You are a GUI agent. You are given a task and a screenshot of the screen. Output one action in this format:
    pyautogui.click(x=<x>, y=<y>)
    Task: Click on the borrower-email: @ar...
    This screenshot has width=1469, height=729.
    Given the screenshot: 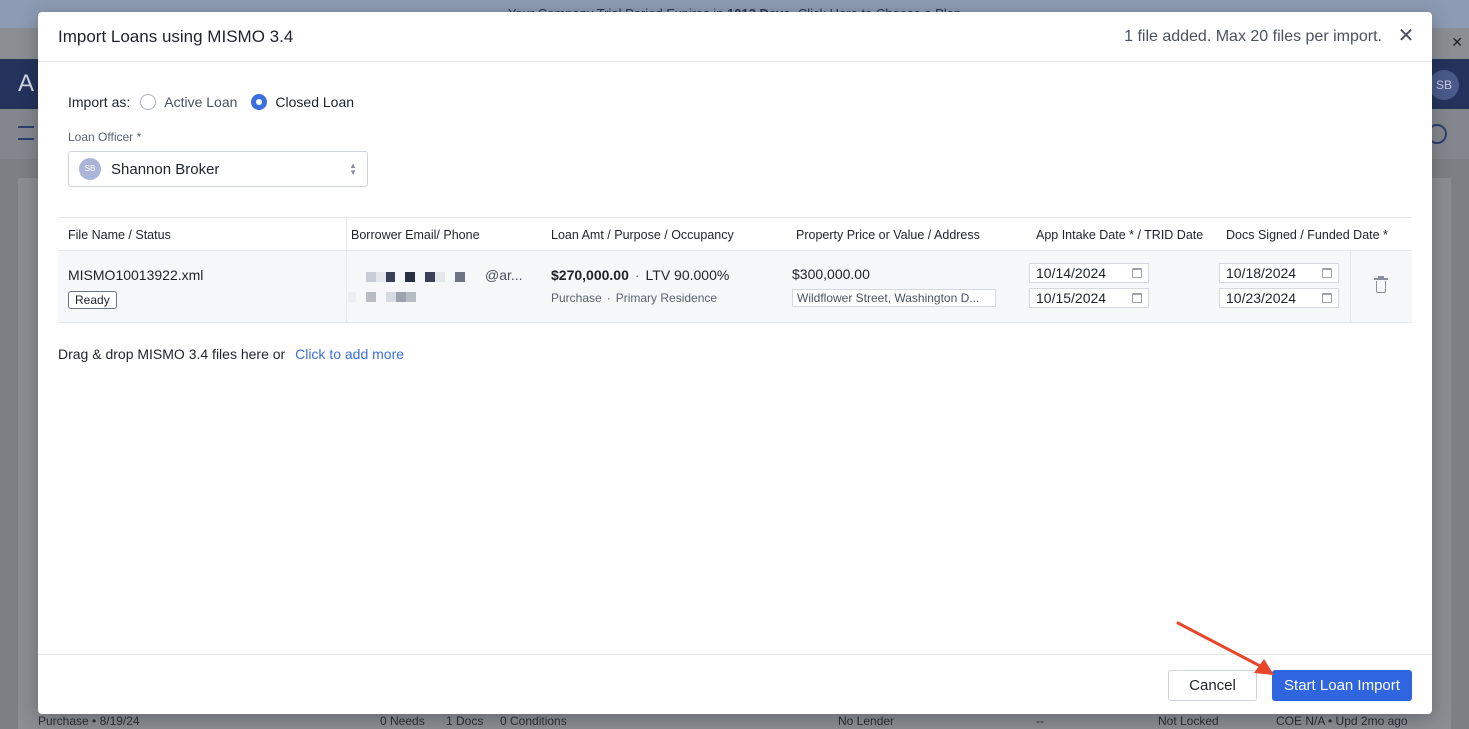 What is the action you would take?
    pyautogui.click(x=504, y=275)
    